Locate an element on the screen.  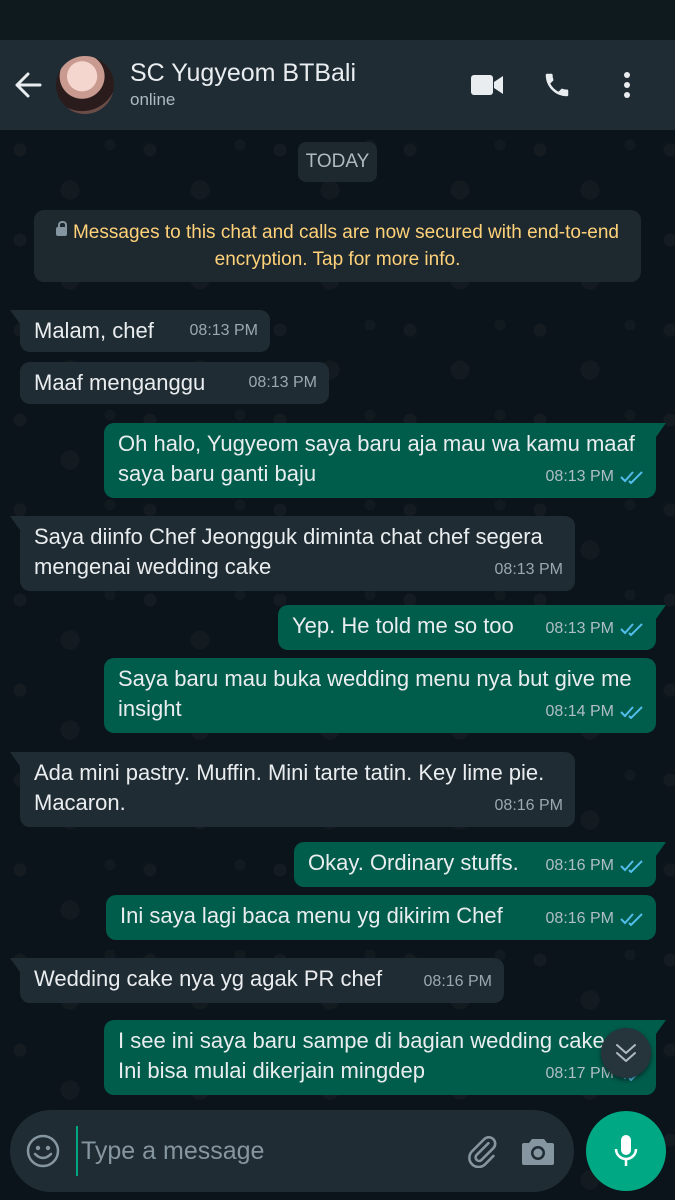
status-bar is located at coordinates (337, 20).